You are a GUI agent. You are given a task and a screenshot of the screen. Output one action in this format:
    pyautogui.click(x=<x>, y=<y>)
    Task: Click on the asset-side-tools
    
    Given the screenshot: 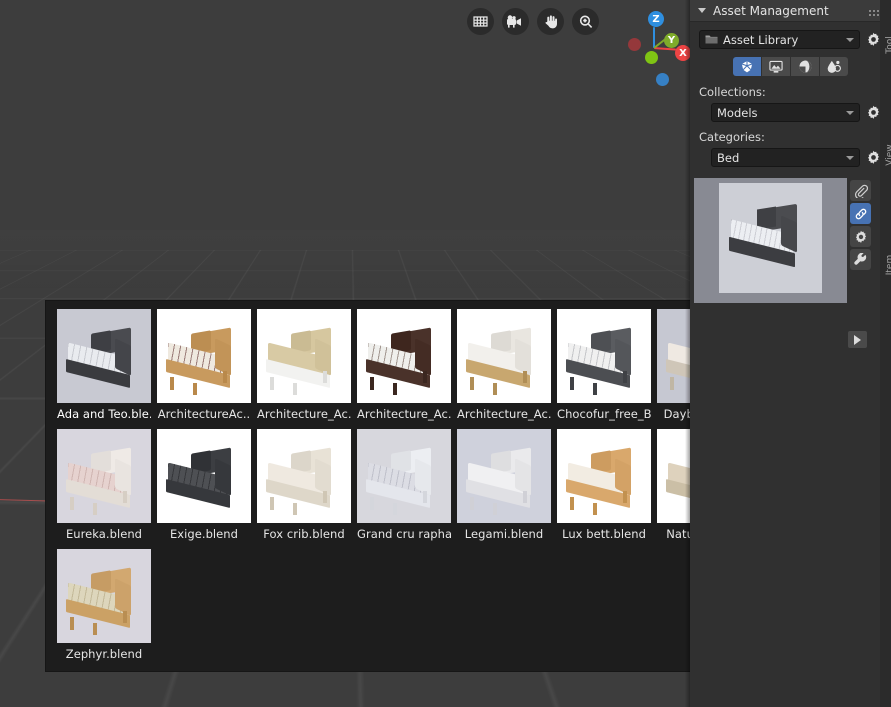 What is the action you would take?
    pyautogui.click(x=860, y=225)
    